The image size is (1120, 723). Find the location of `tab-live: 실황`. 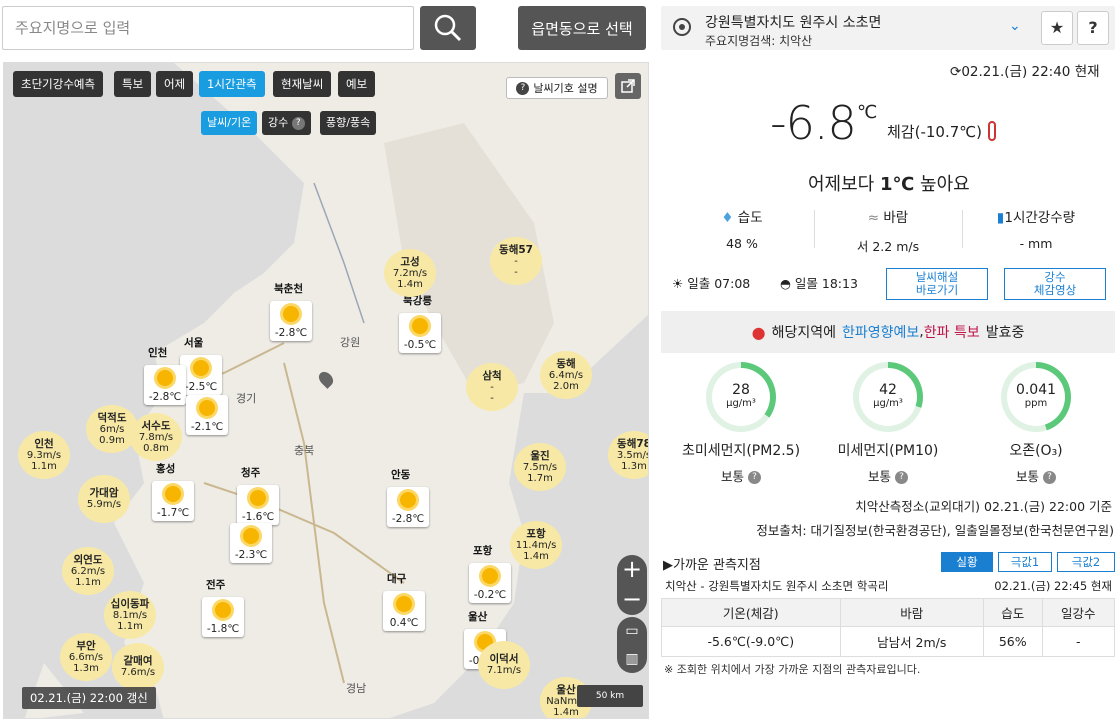

tab-live: 실황 is located at coordinates (967, 562).